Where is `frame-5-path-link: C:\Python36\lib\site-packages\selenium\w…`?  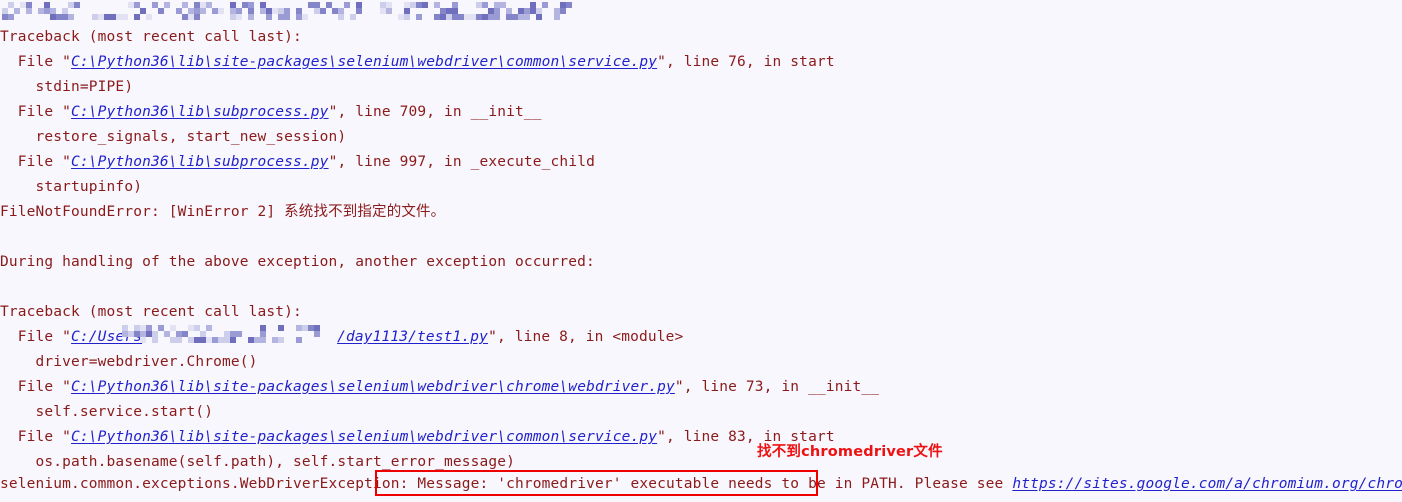
frame-5-path-link: C:\Python36\lib\site-packages\selenium\w… is located at coordinates (373, 387).